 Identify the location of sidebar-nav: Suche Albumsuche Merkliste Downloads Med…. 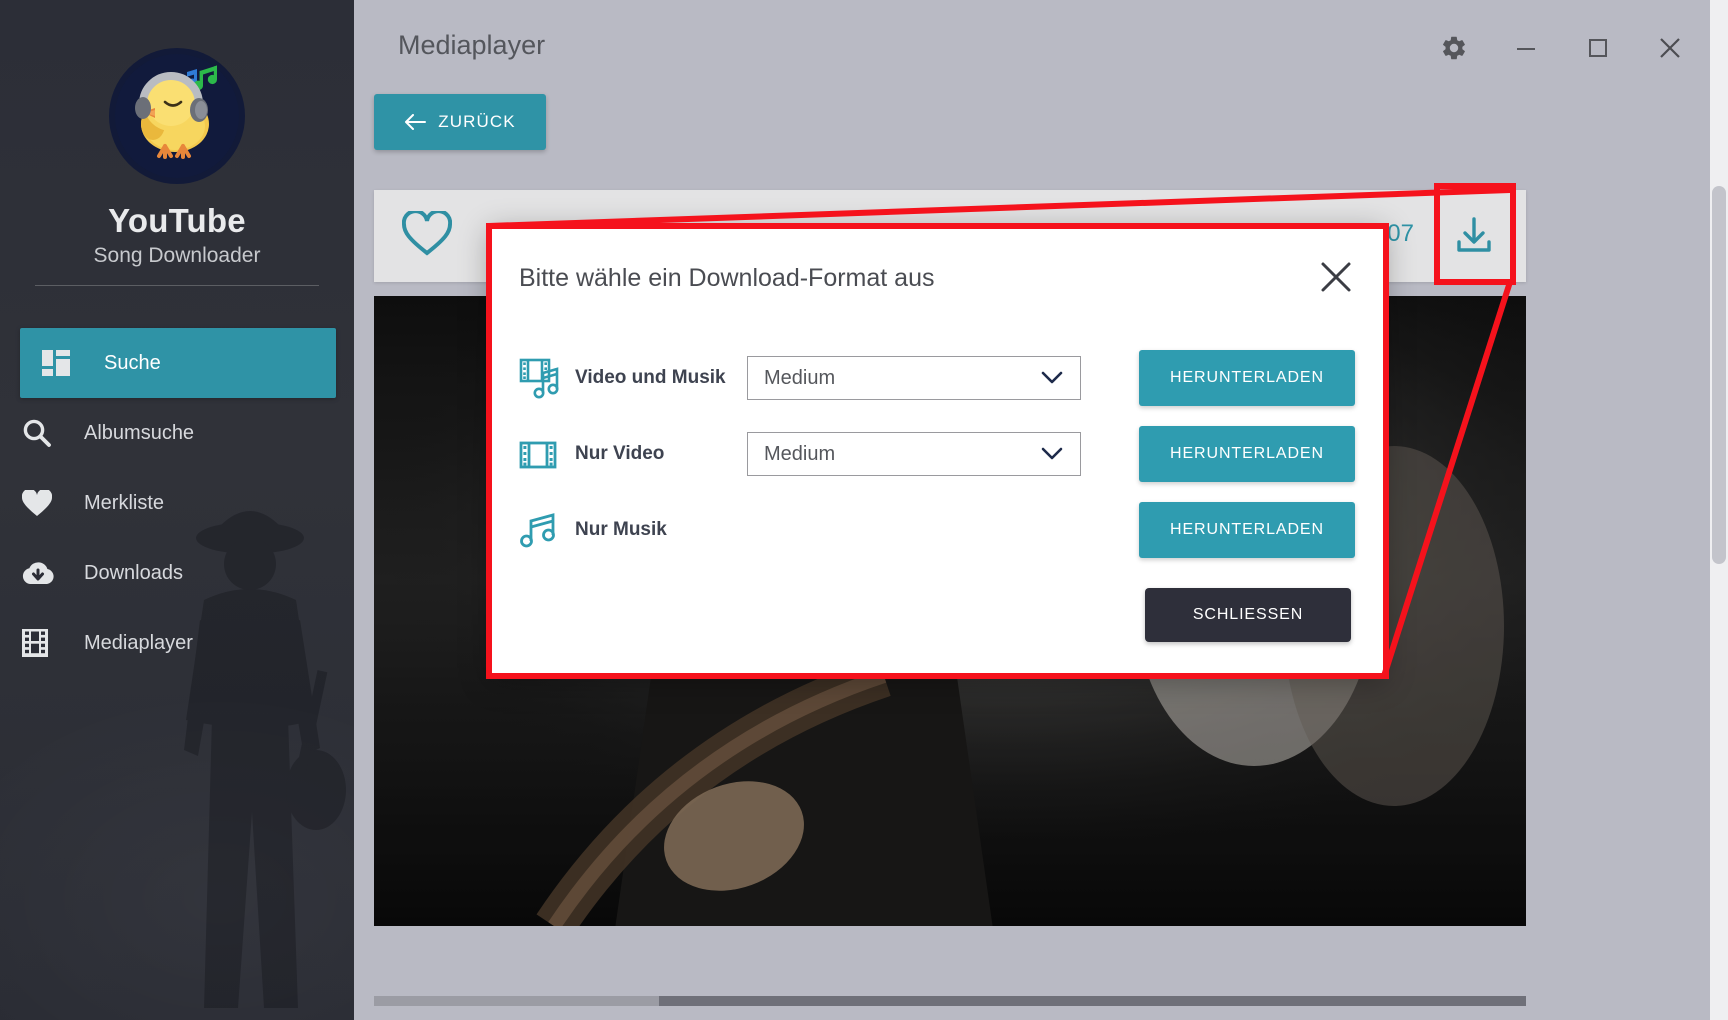
(177, 503).